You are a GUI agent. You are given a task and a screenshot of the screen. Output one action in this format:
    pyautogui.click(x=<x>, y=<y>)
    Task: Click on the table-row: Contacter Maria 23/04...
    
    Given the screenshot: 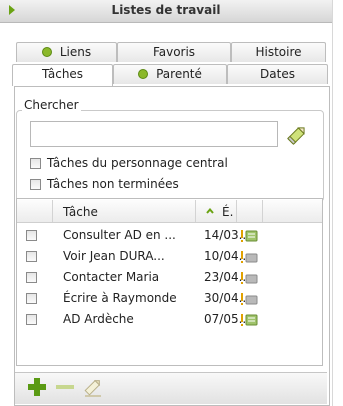 What is the action you would take?
    pyautogui.click(x=169, y=278)
    